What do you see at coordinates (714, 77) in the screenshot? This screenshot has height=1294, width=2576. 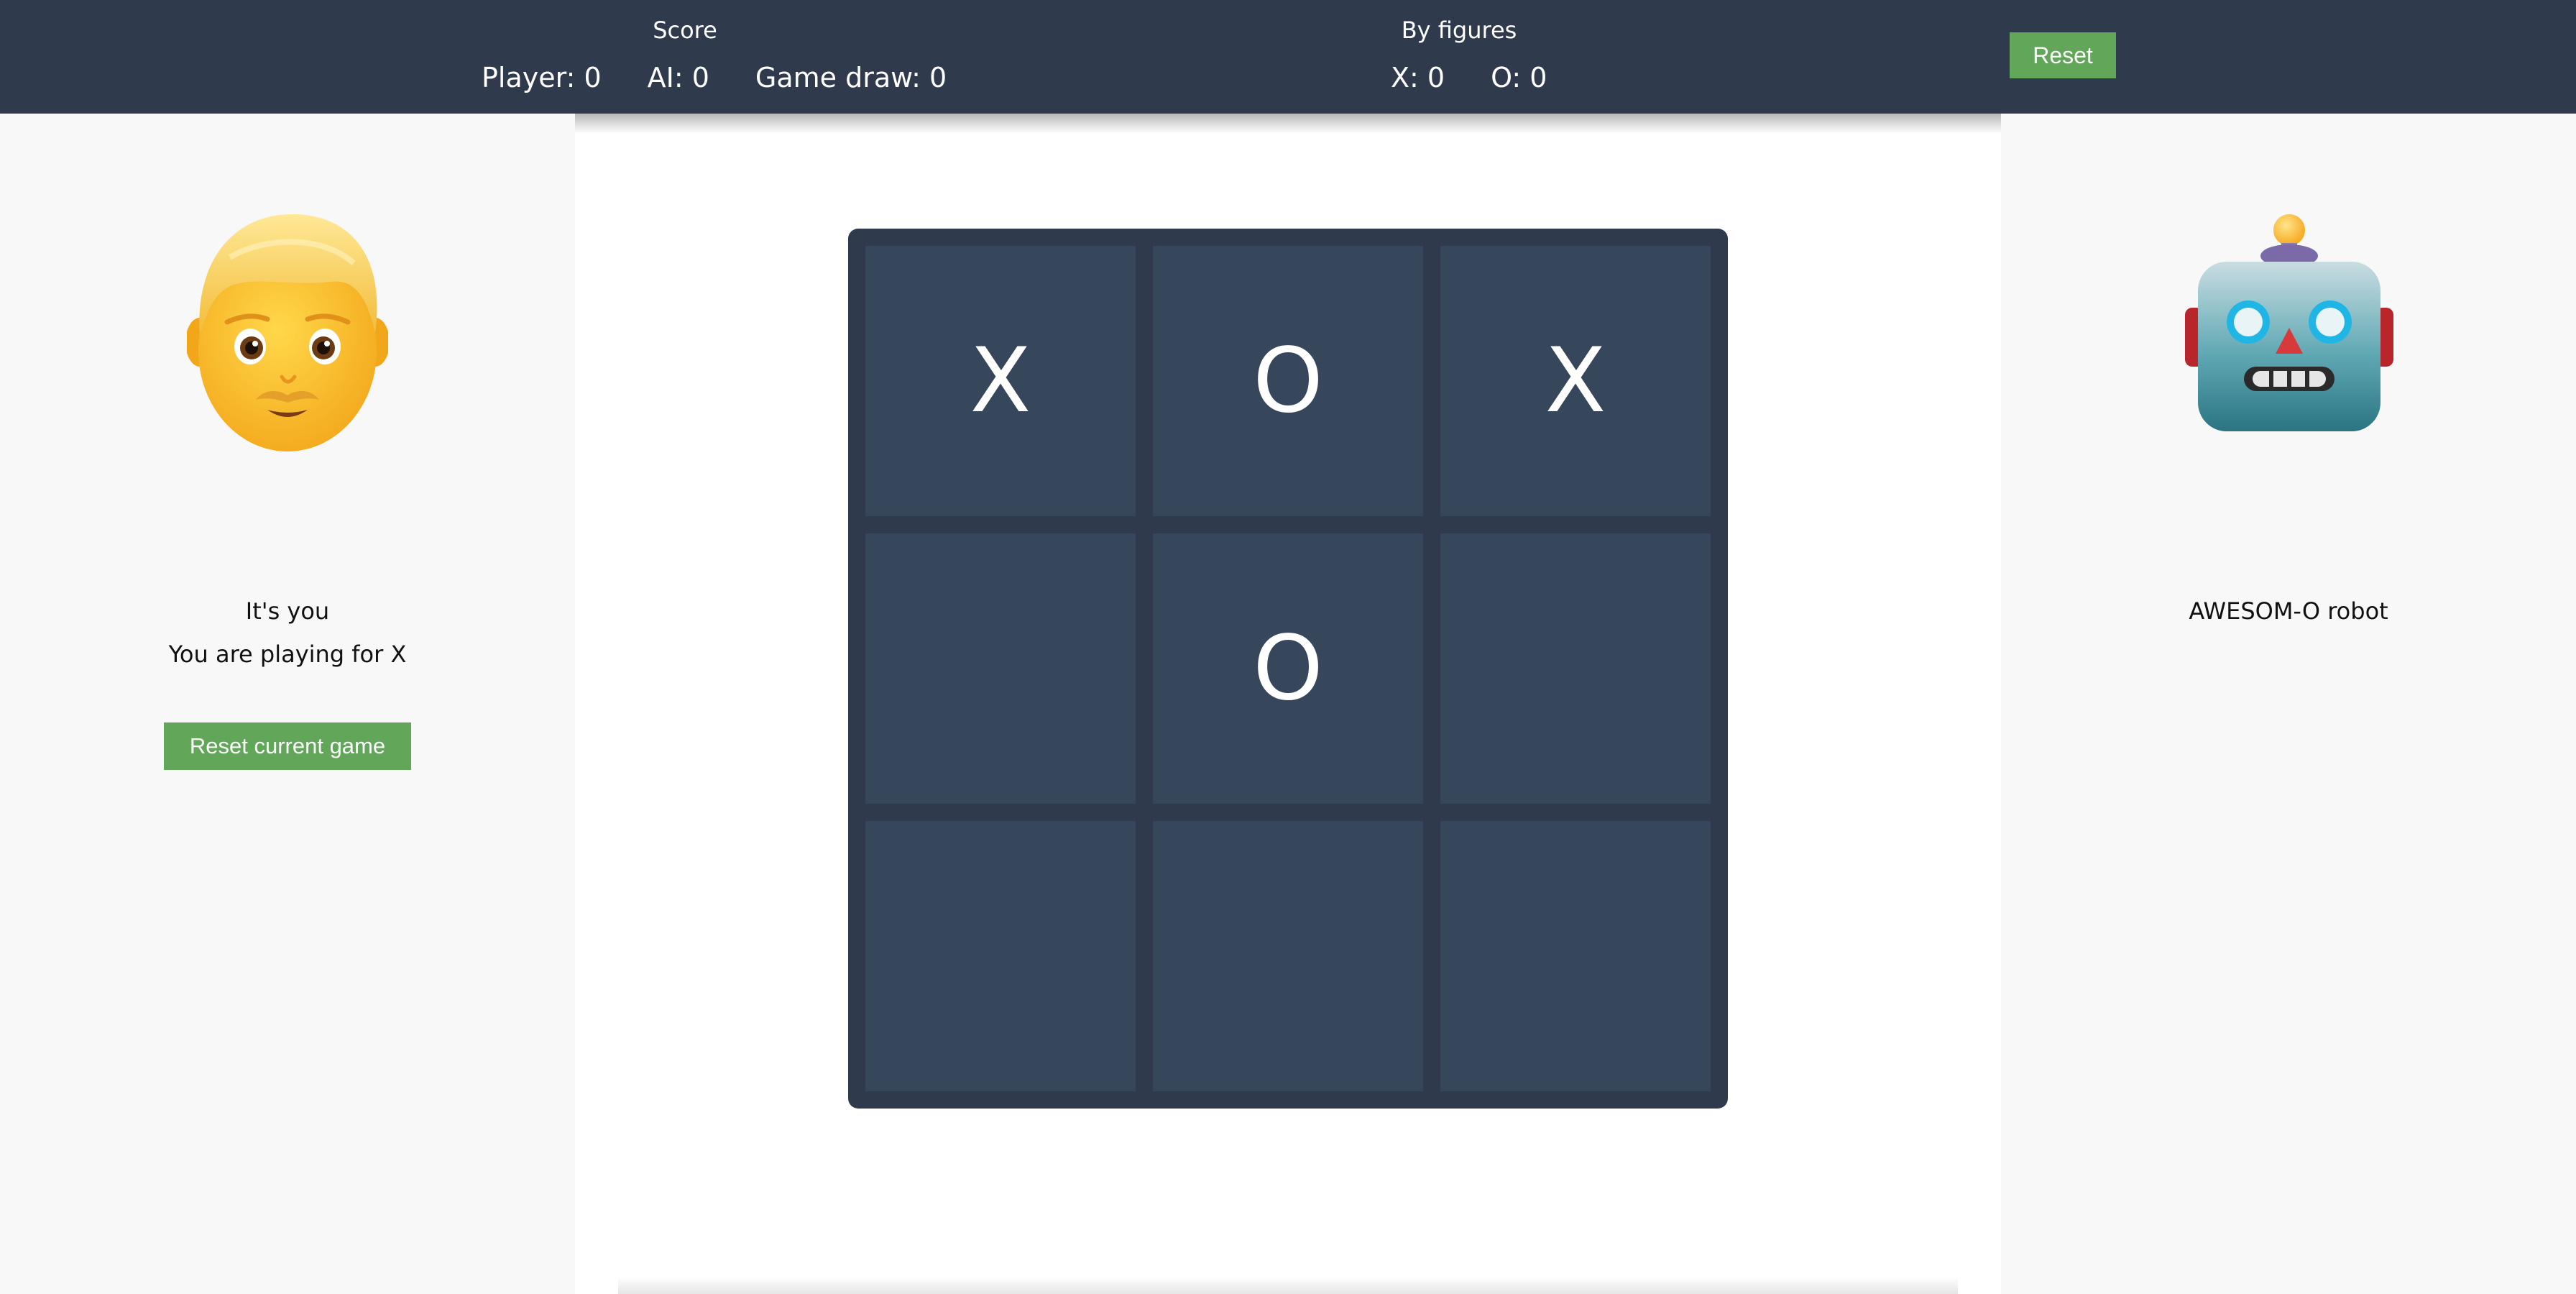 I see `score-row: Player: 0 AI: 0 Game draw: 0` at bounding box center [714, 77].